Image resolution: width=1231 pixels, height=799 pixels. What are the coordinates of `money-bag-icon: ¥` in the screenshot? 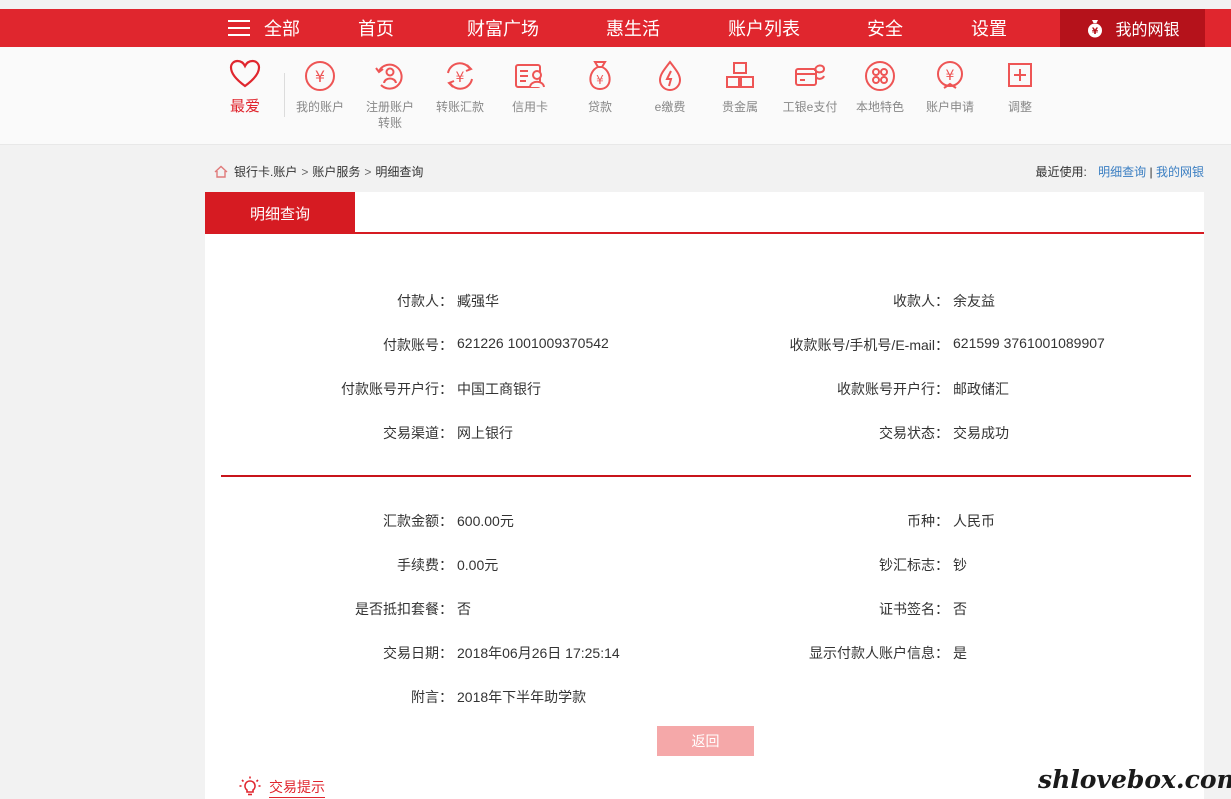 It's located at (600, 76).